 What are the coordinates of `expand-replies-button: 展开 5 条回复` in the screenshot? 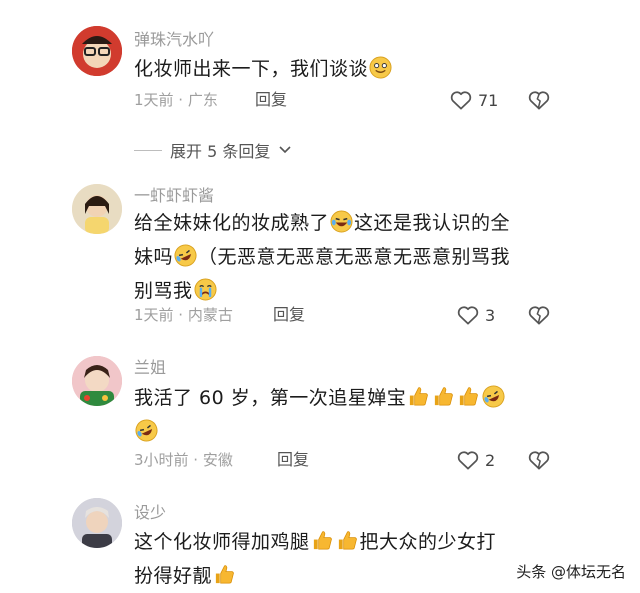 It's located at (213, 150).